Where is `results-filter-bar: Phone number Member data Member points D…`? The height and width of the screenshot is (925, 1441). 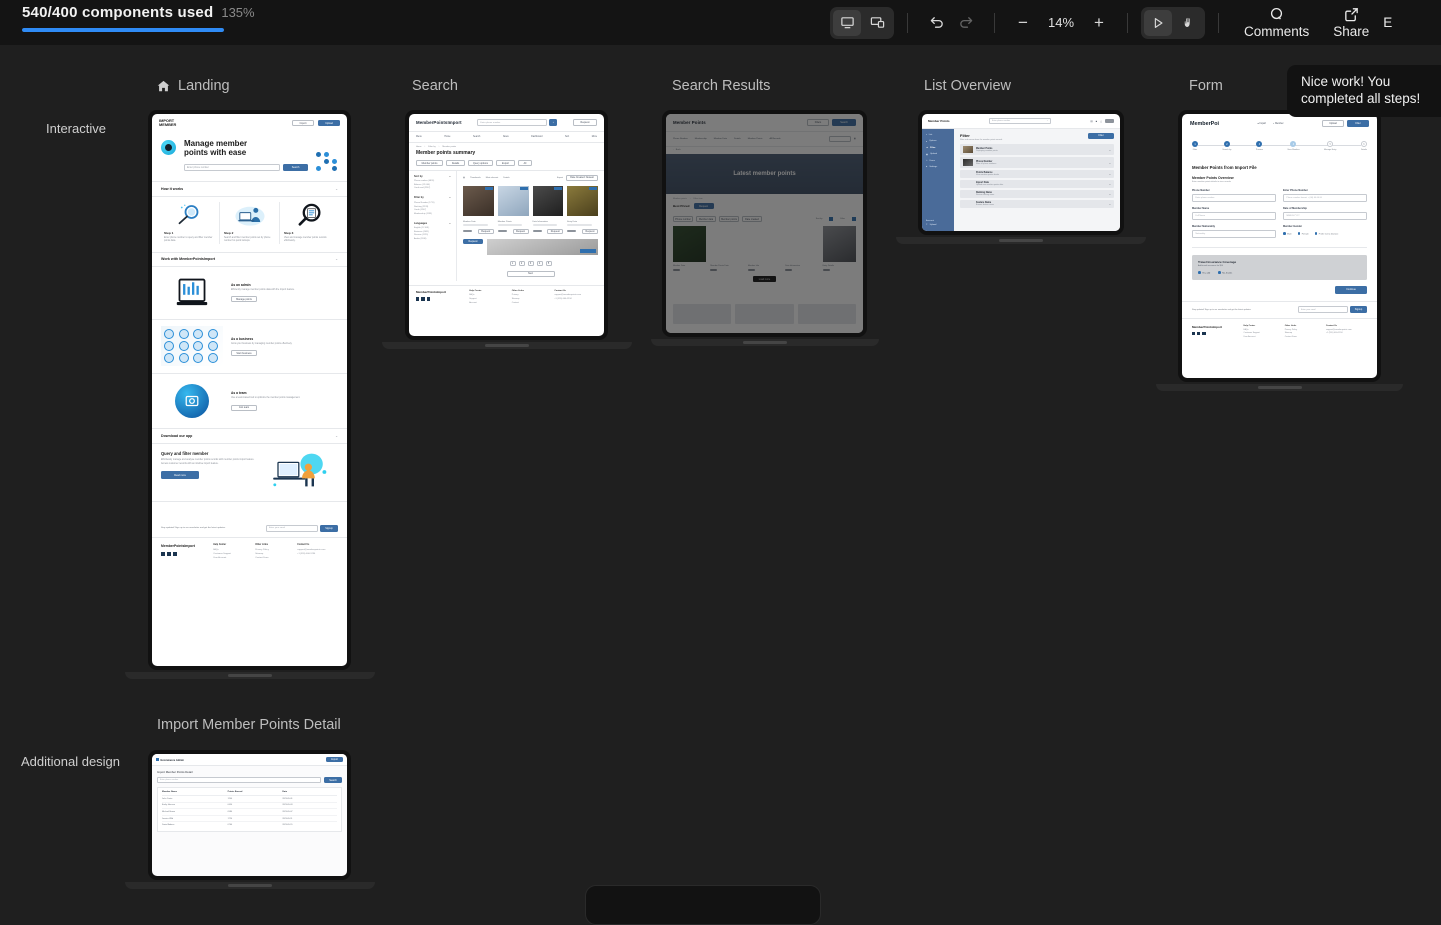 results-filter-bar: Phone number Member data Member points D… is located at coordinates (764, 219).